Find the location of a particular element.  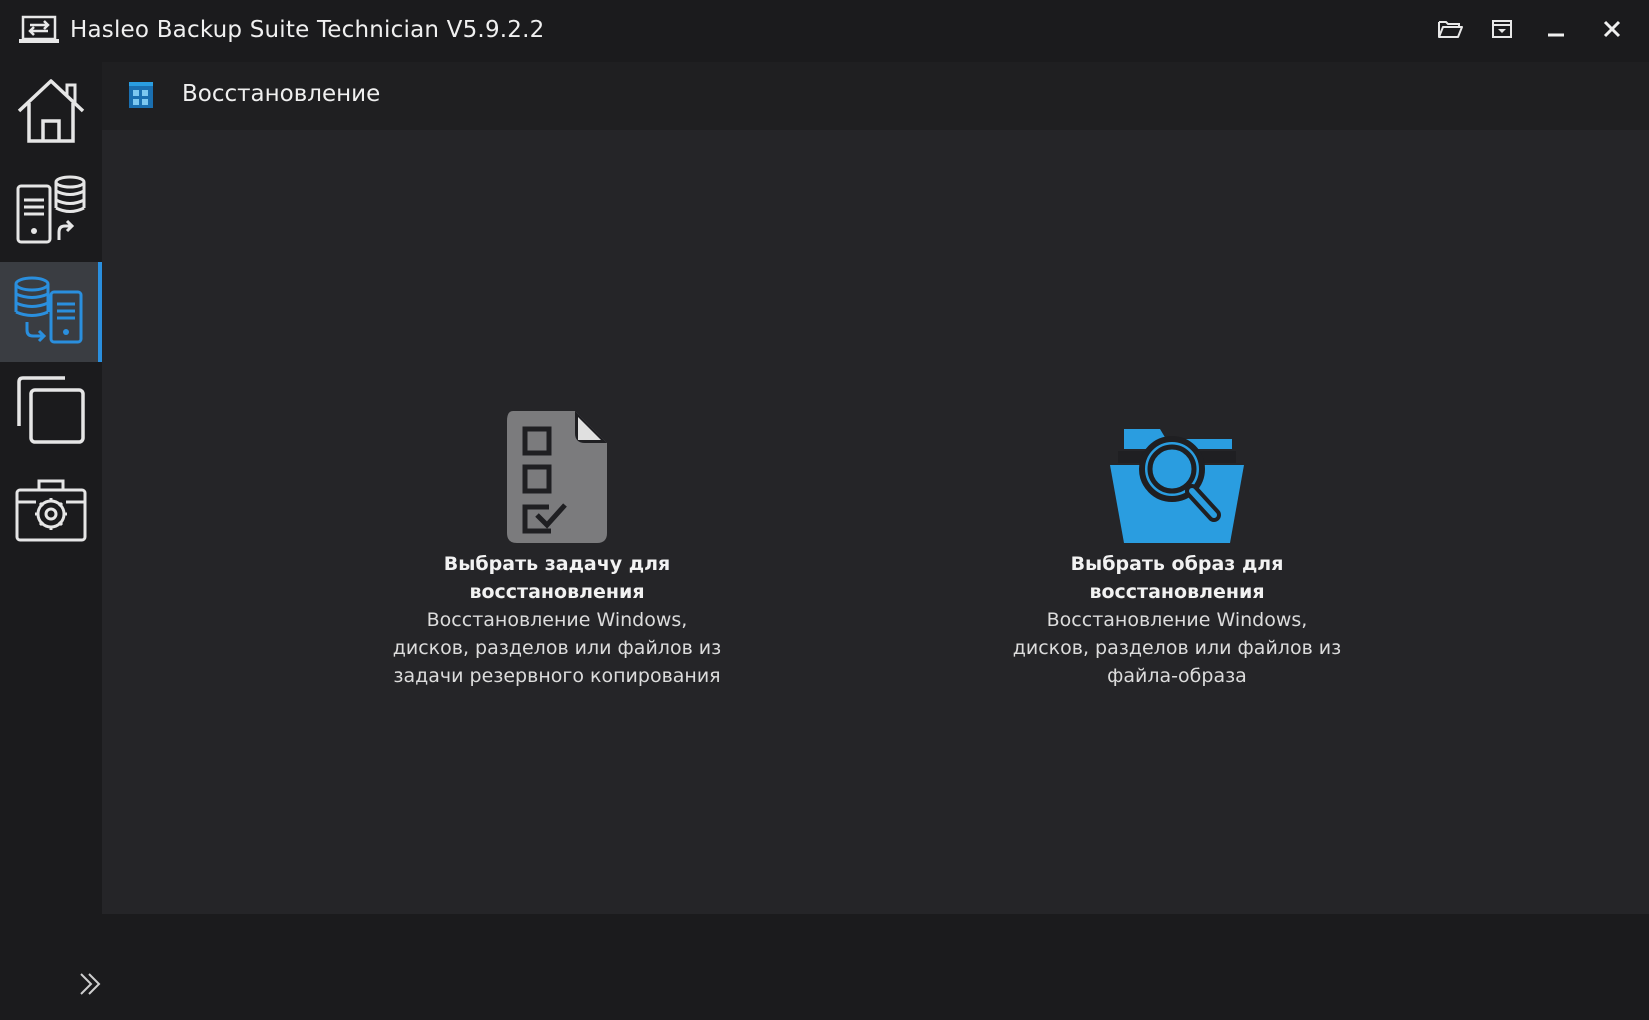

grid-icon is located at coordinates (141, 95).